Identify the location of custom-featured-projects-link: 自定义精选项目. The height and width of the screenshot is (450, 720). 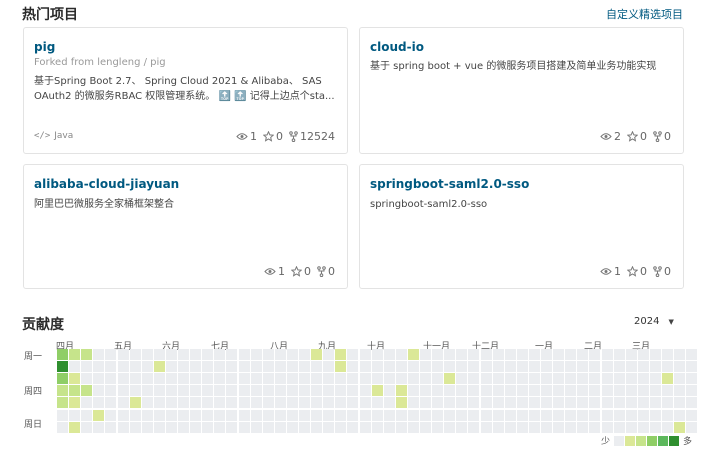
(644, 14).